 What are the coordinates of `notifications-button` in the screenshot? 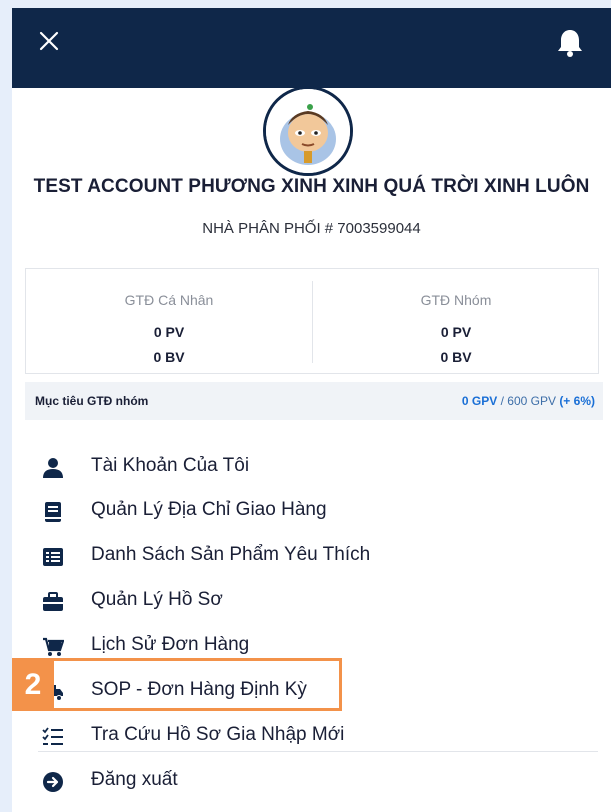 It's located at (570, 43).